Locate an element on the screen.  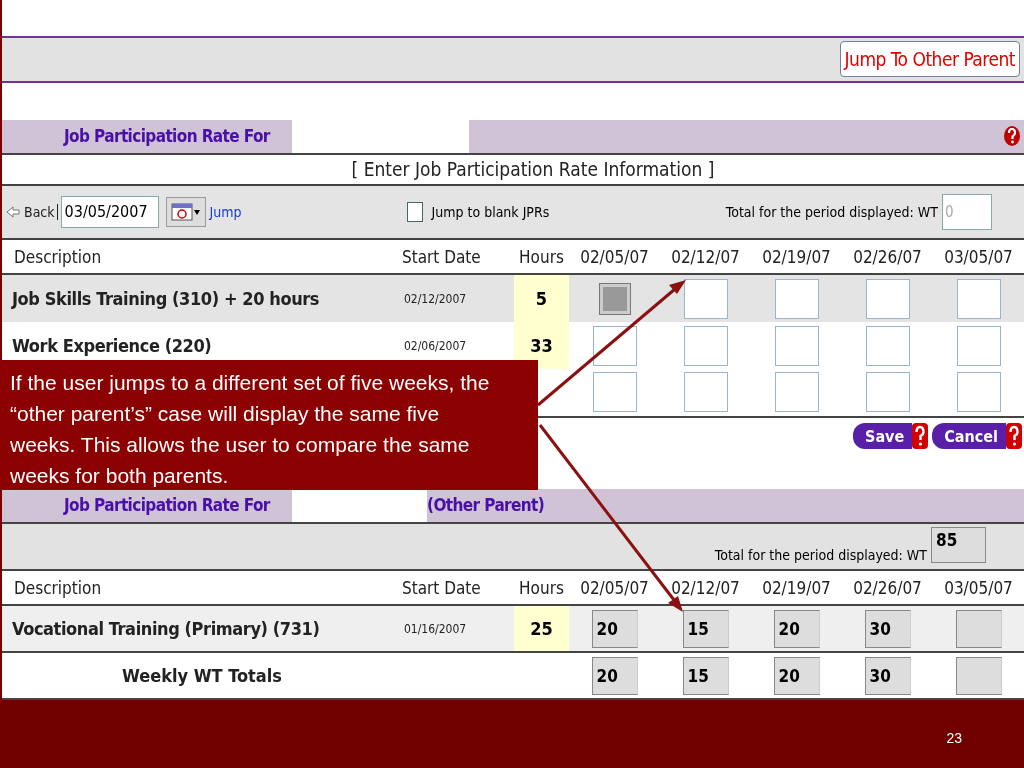
description-cell-text: Job Skills Training (310) + 20 hours is located at coordinates (165, 299).